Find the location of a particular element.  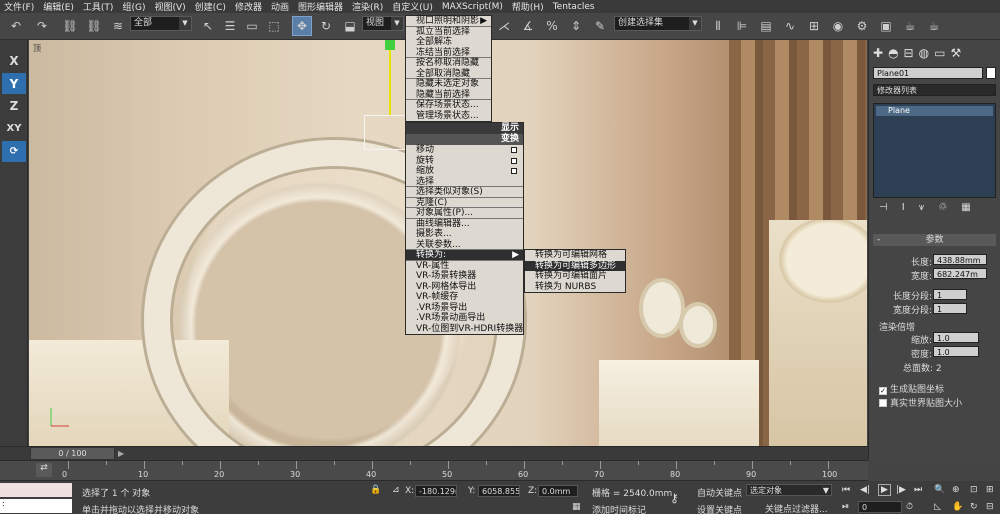

select-move-icon: ✥ is located at coordinates (302, 26).